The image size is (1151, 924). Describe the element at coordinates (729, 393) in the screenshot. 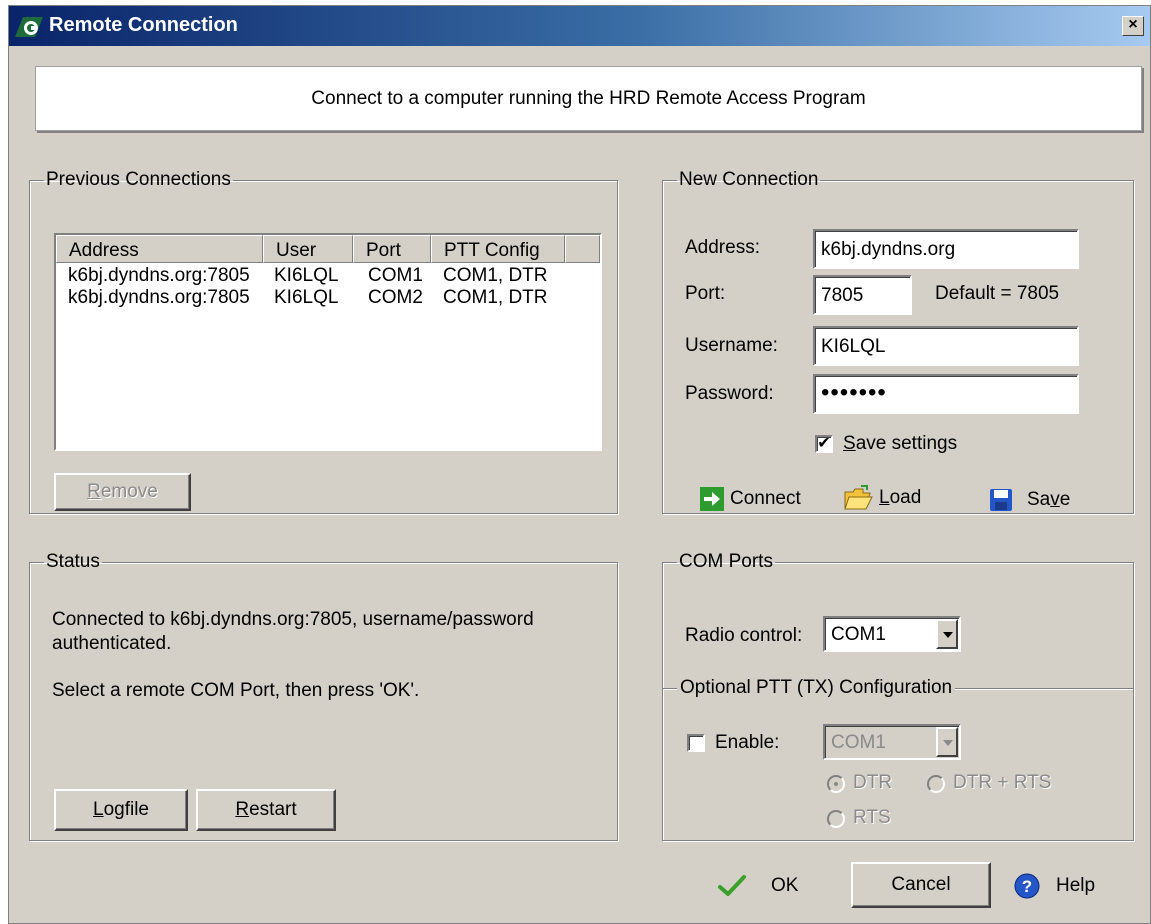

I see `password-label: Password:` at that location.